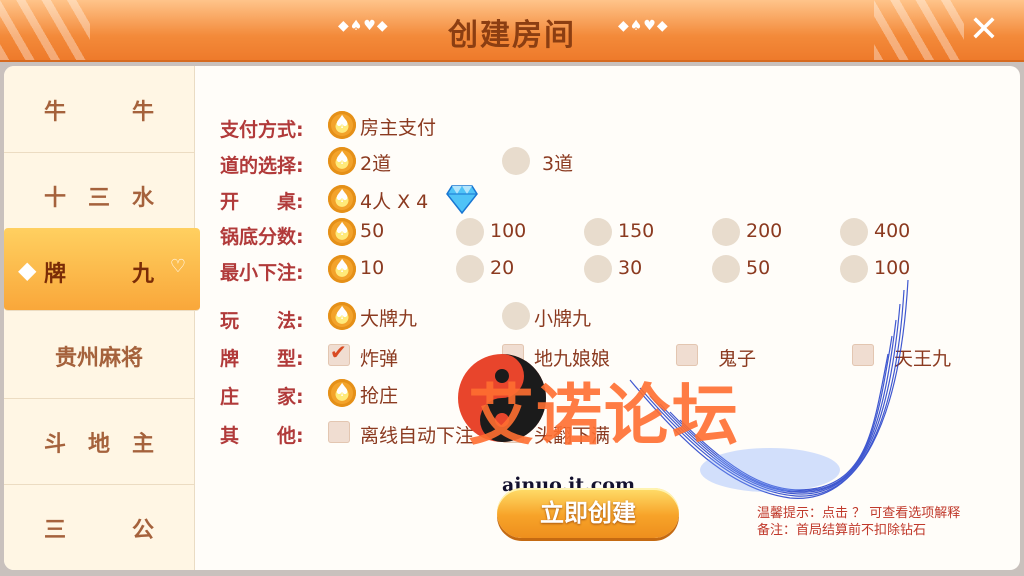 This screenshot has height=576, width=1024. I want to click on sidebar-item-label: 三 公, so click(98, 530).